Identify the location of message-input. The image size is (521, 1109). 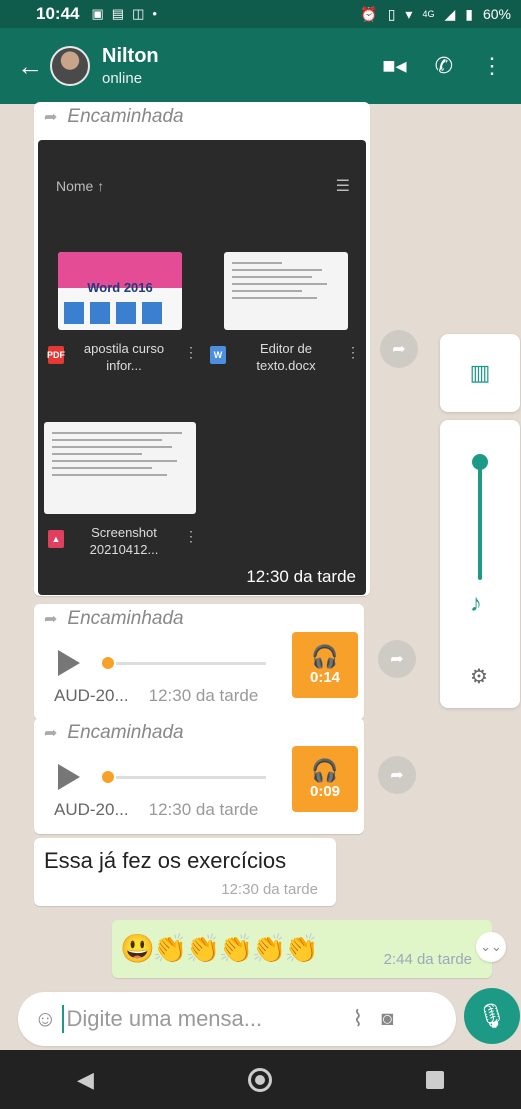
(206, 1019).